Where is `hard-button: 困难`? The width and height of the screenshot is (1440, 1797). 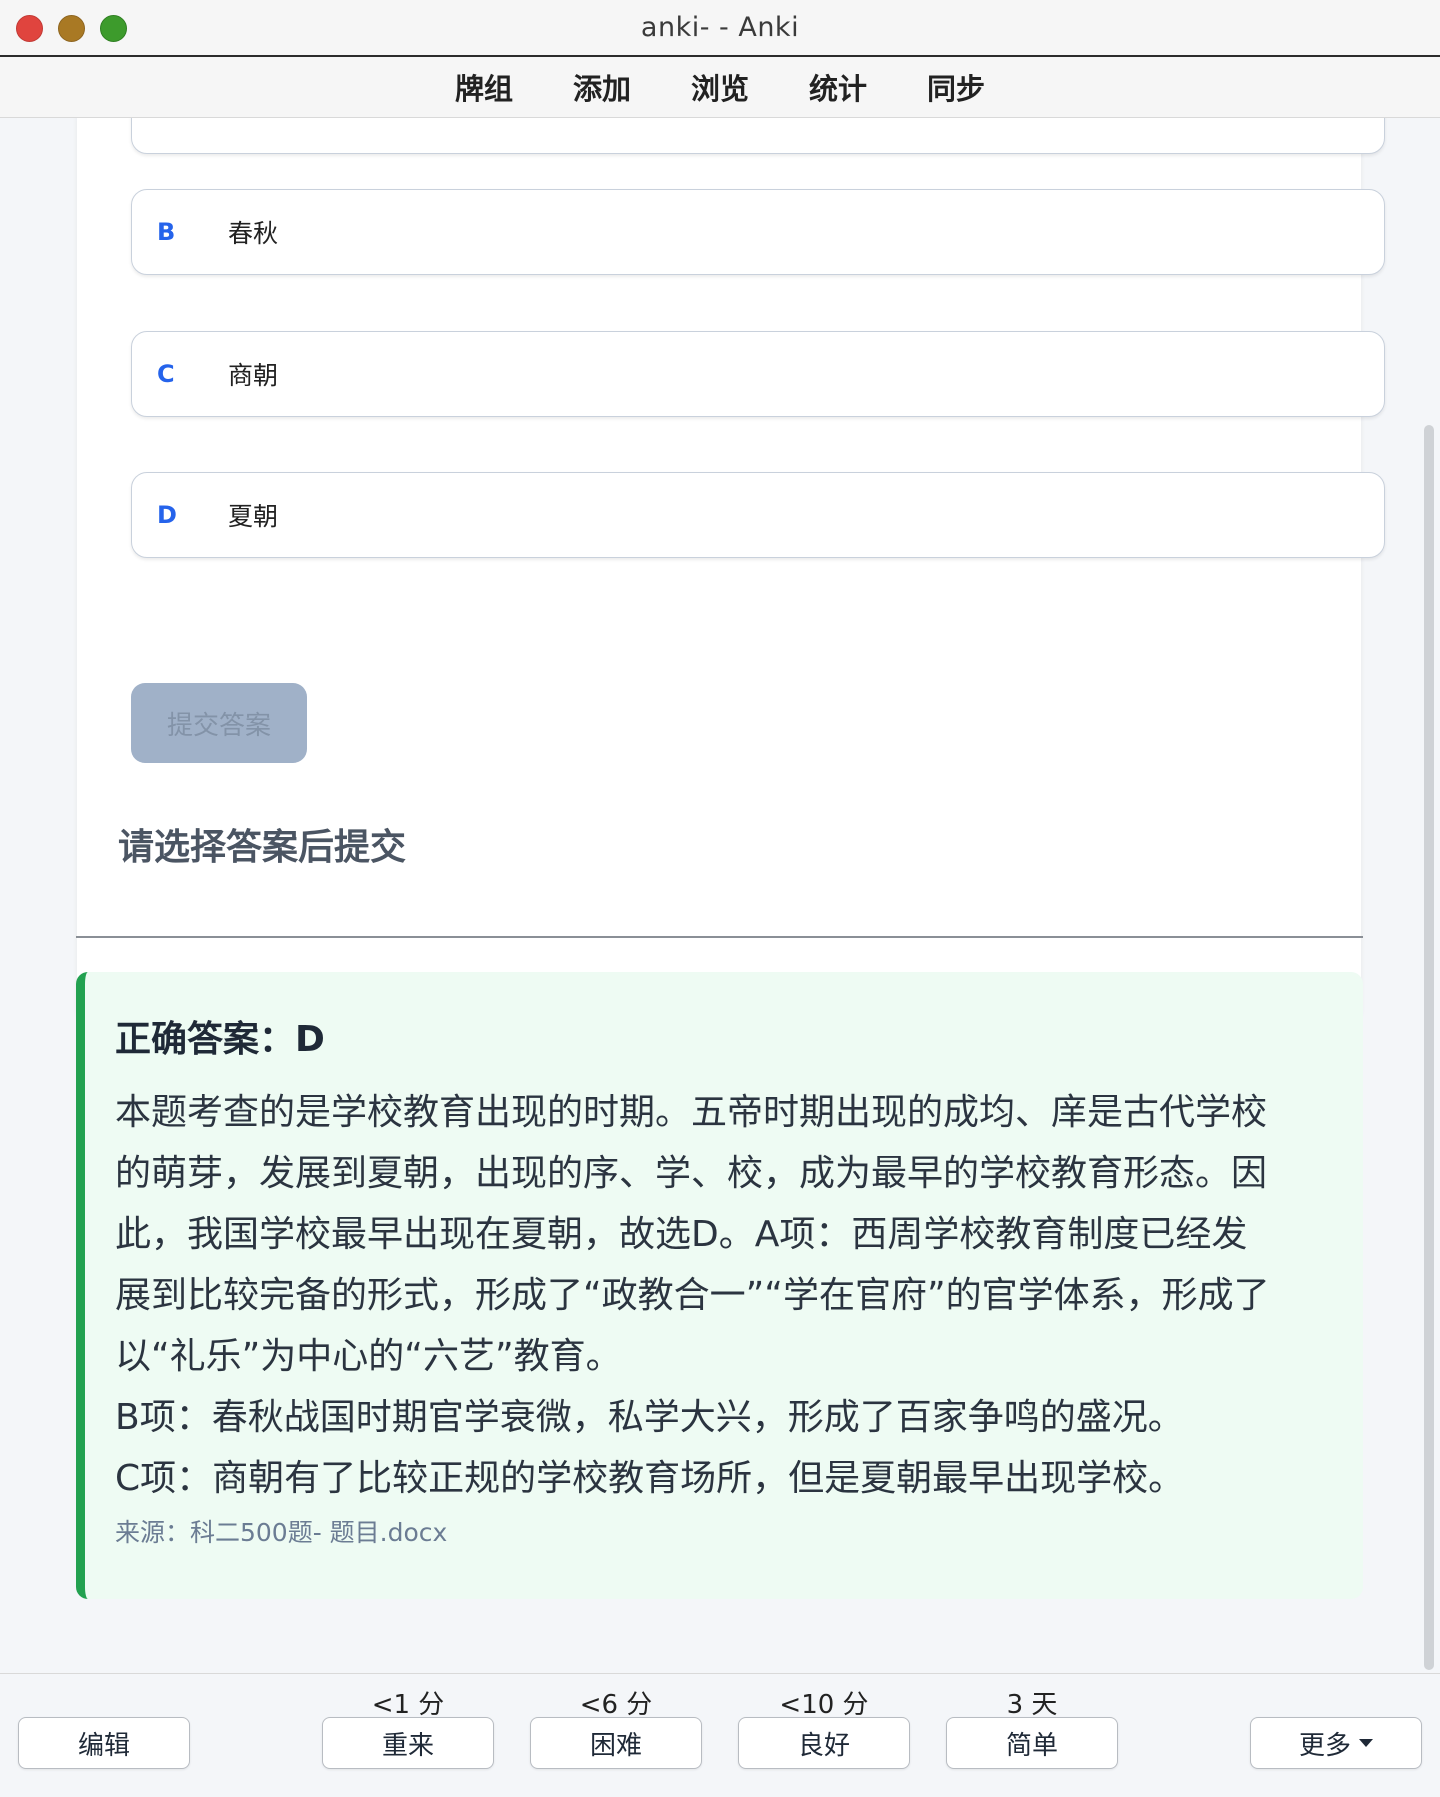
hard-button: 困难 is located at coordinates (616, 1743).